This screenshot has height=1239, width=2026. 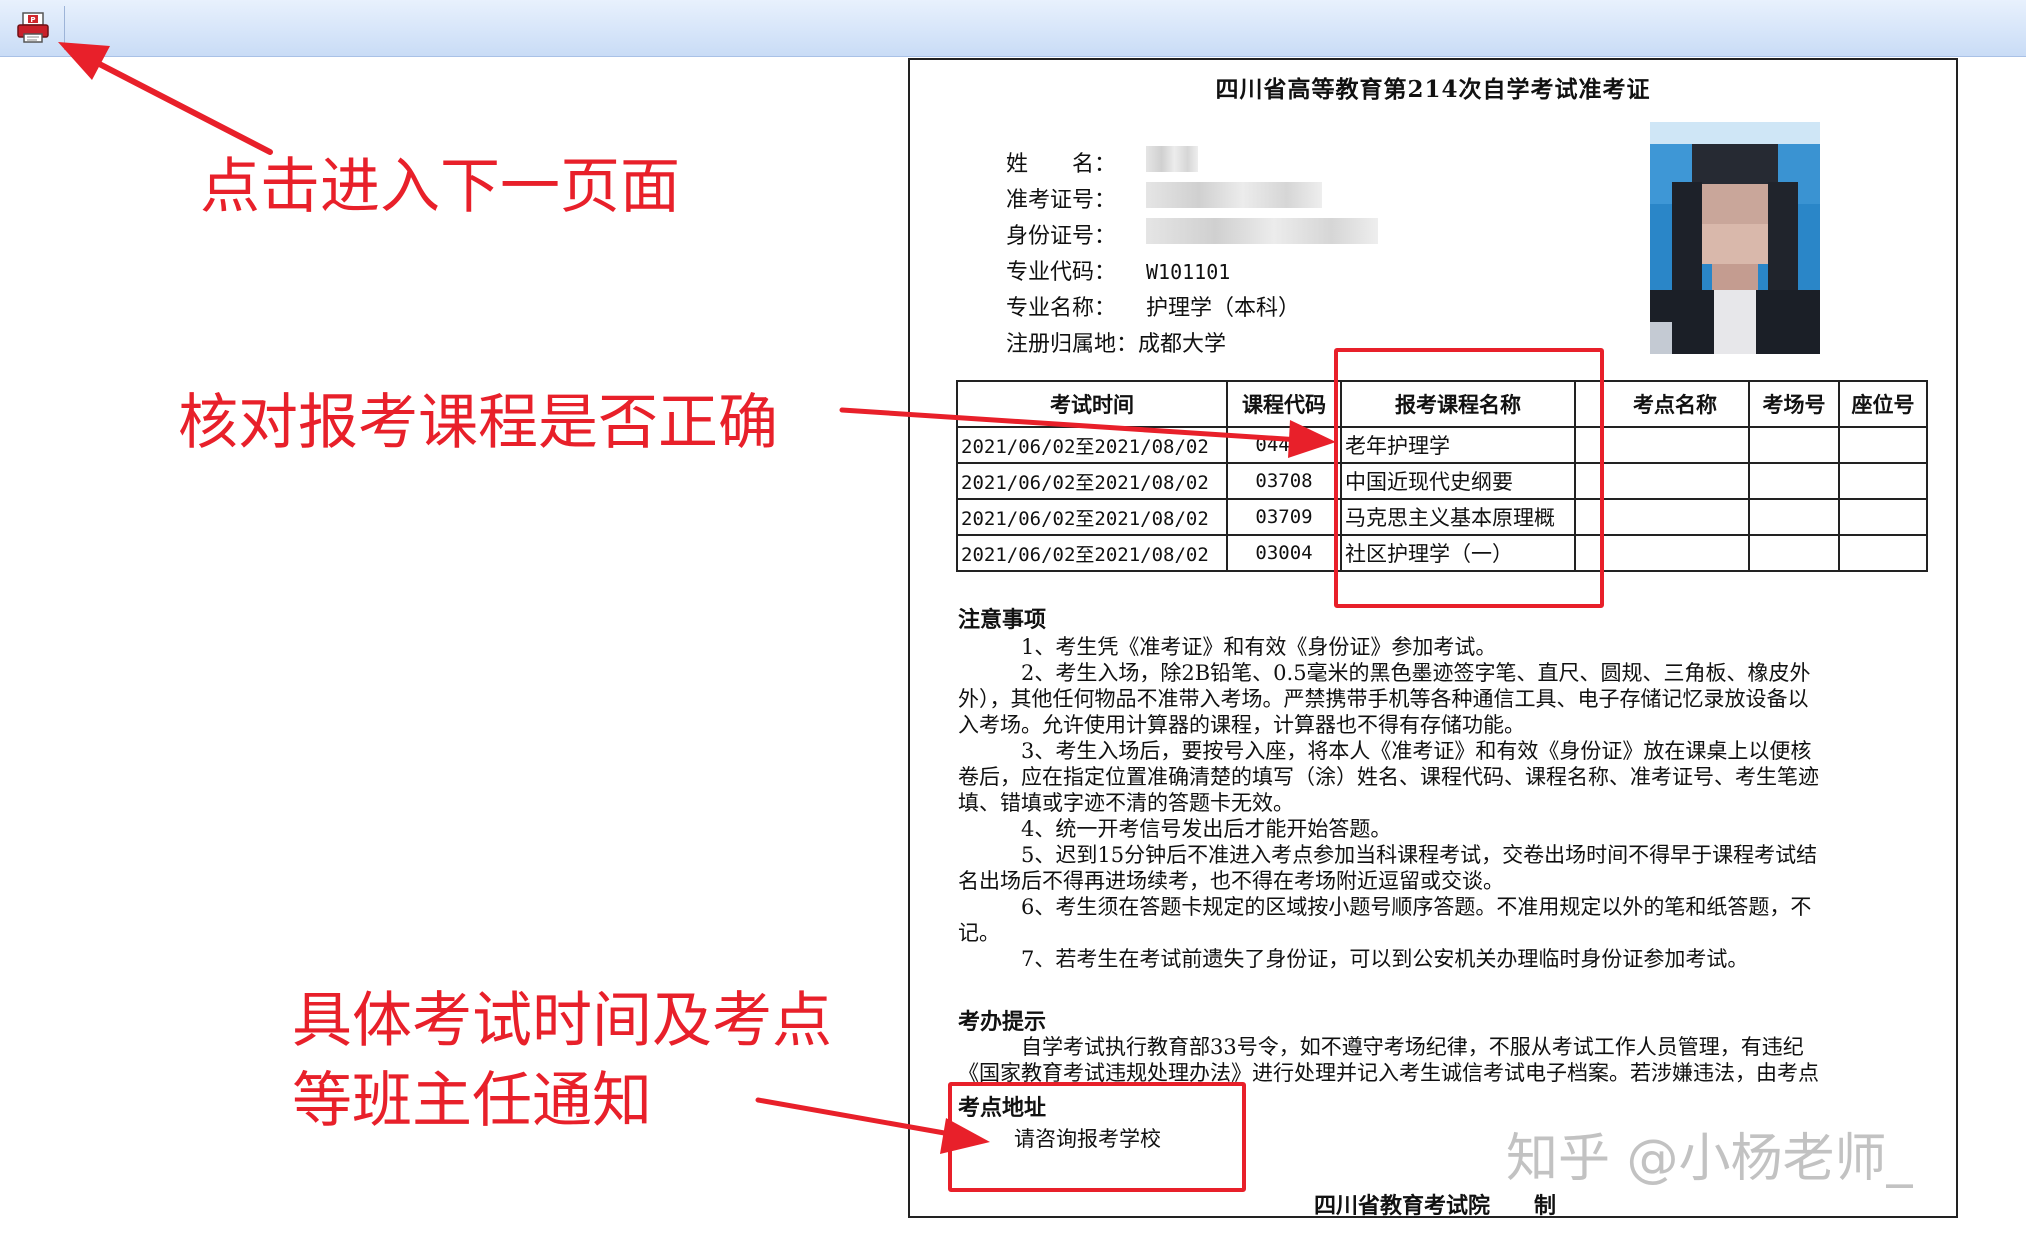 What do you see at coordinates (1087, 432) in the screenshot?
I see `arrow-to-course-column` at bounding box center [1087, 432].